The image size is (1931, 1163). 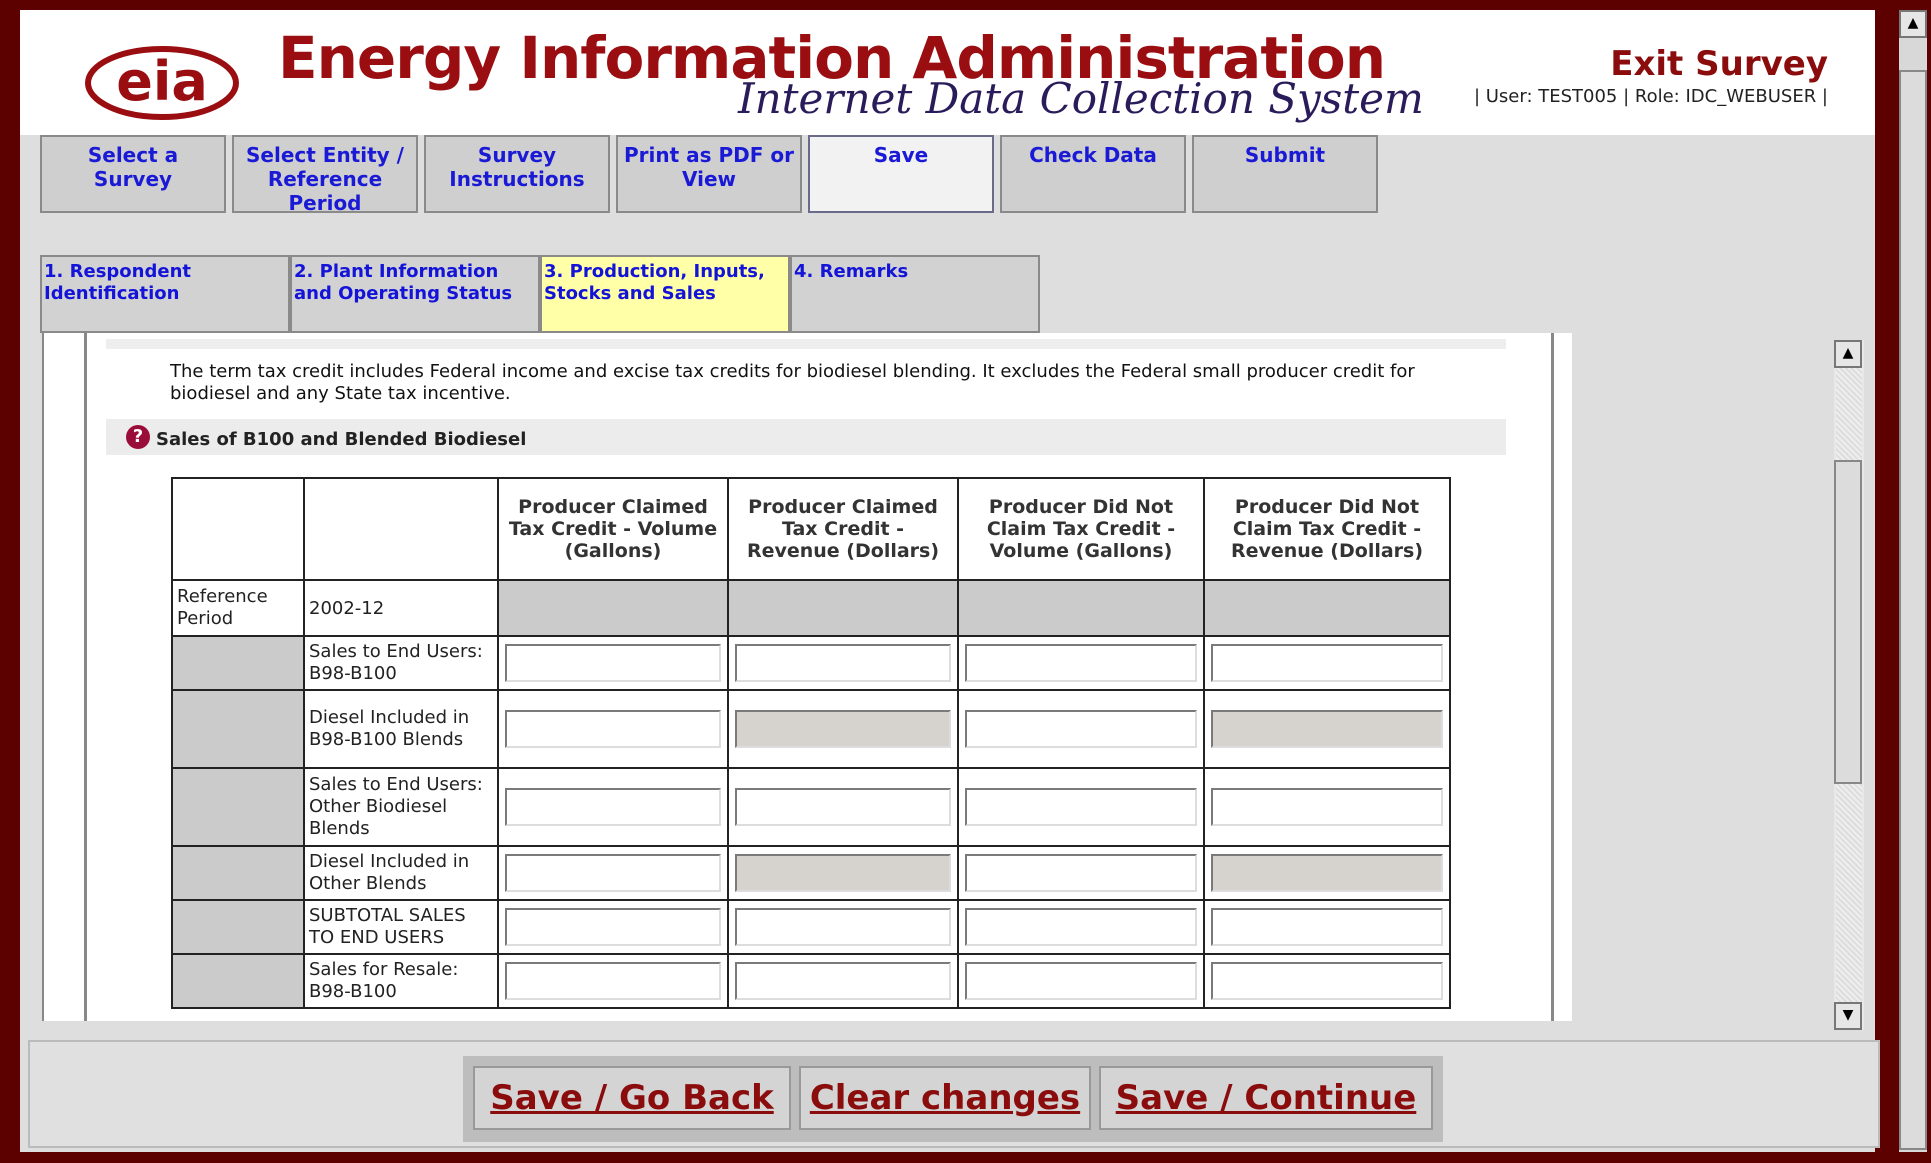 I want to click on save-go-back-button: Save / Go Back, so click(x=632, y=1098).